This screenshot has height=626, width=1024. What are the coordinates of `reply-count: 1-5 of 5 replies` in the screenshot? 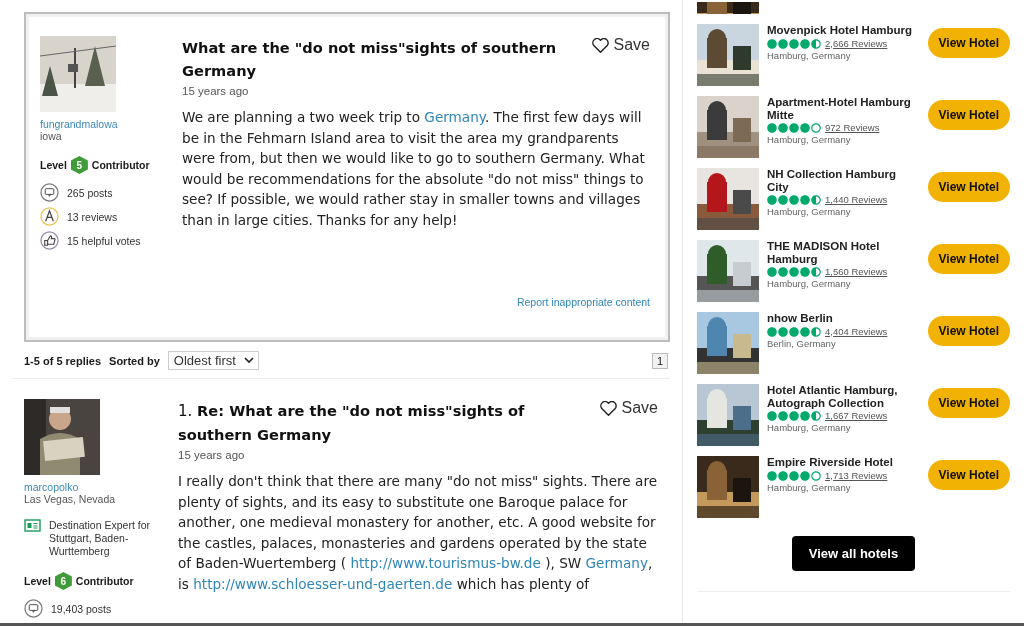 It's located at (63, 360).